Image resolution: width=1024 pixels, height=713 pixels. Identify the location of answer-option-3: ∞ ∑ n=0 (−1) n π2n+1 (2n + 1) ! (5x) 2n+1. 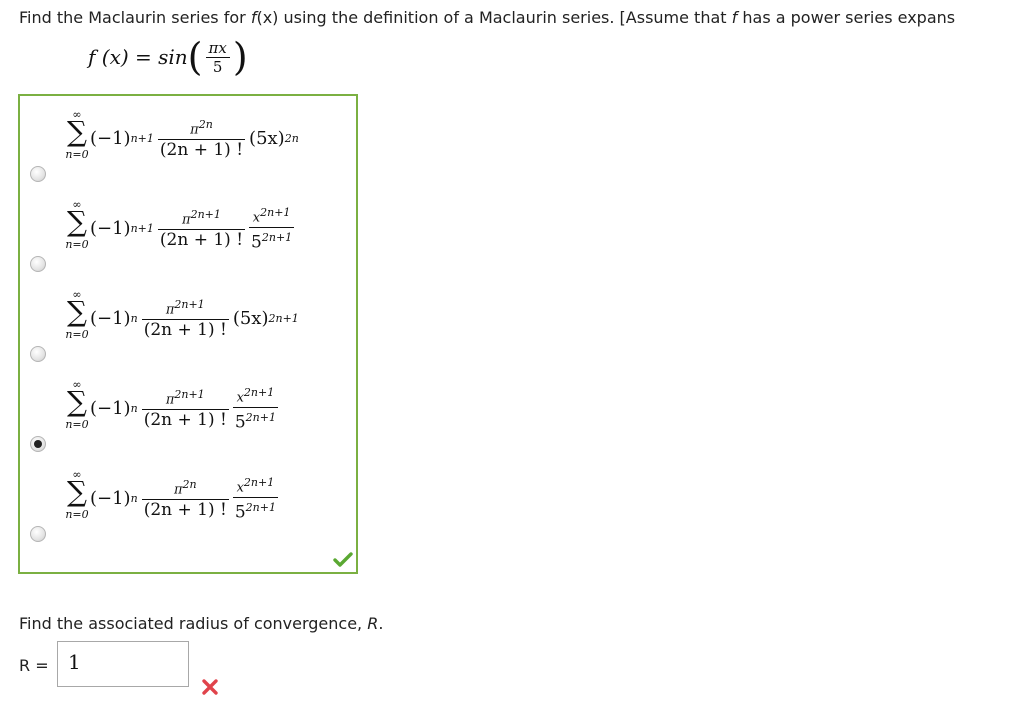
(188, 328).